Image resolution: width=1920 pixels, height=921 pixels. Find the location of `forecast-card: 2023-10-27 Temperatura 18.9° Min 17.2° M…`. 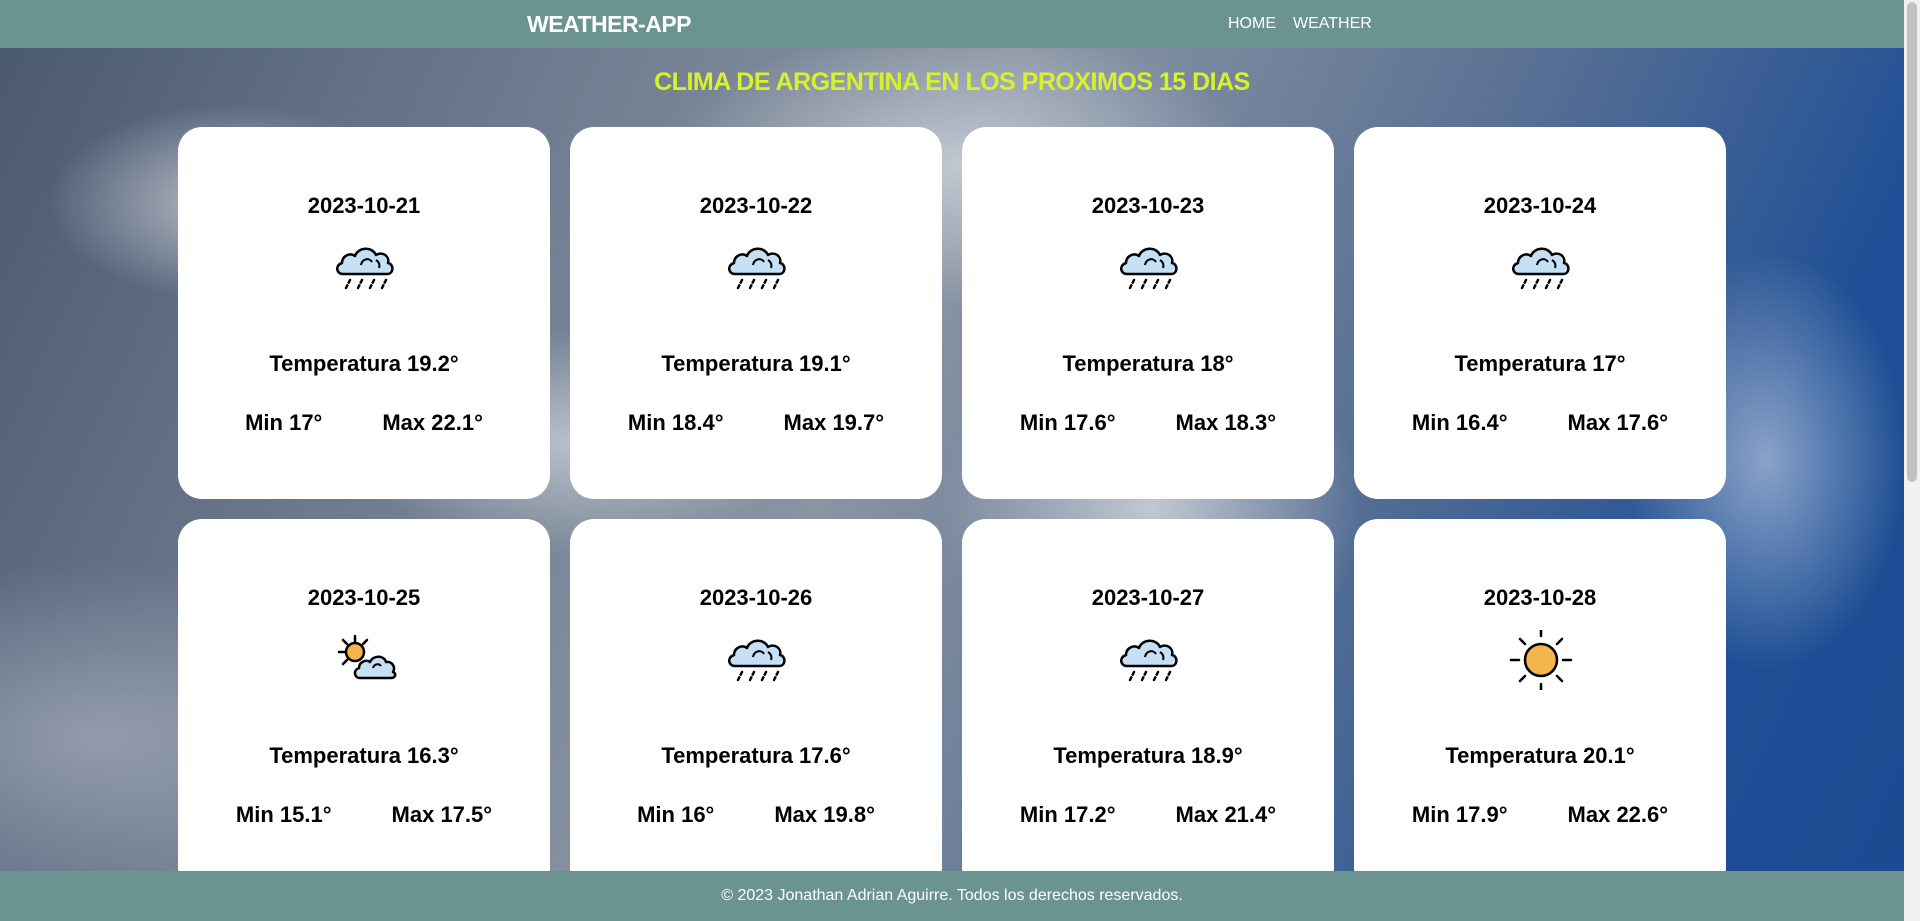

forecast-card: 2023-10-27 Temperatura 18.9° Min 17.2° M… is located at coordinates (1148, 705).